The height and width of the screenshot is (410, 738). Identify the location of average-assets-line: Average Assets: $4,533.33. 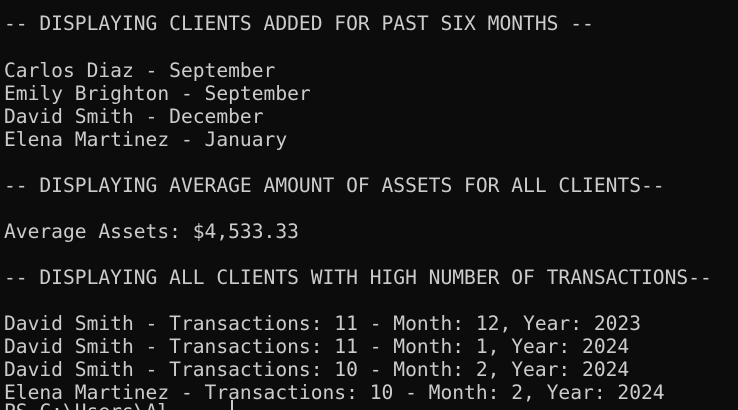
(151, 231).